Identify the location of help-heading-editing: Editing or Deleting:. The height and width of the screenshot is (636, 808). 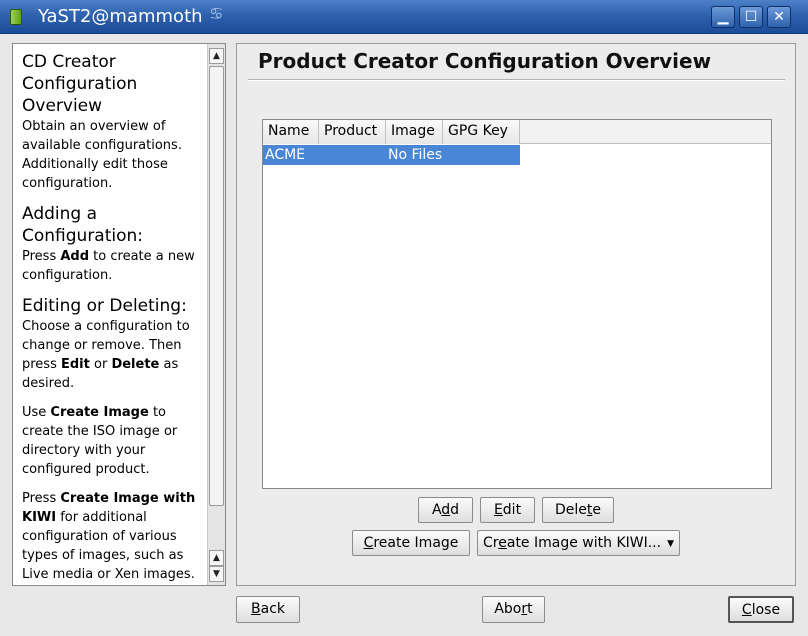
(104, 306).